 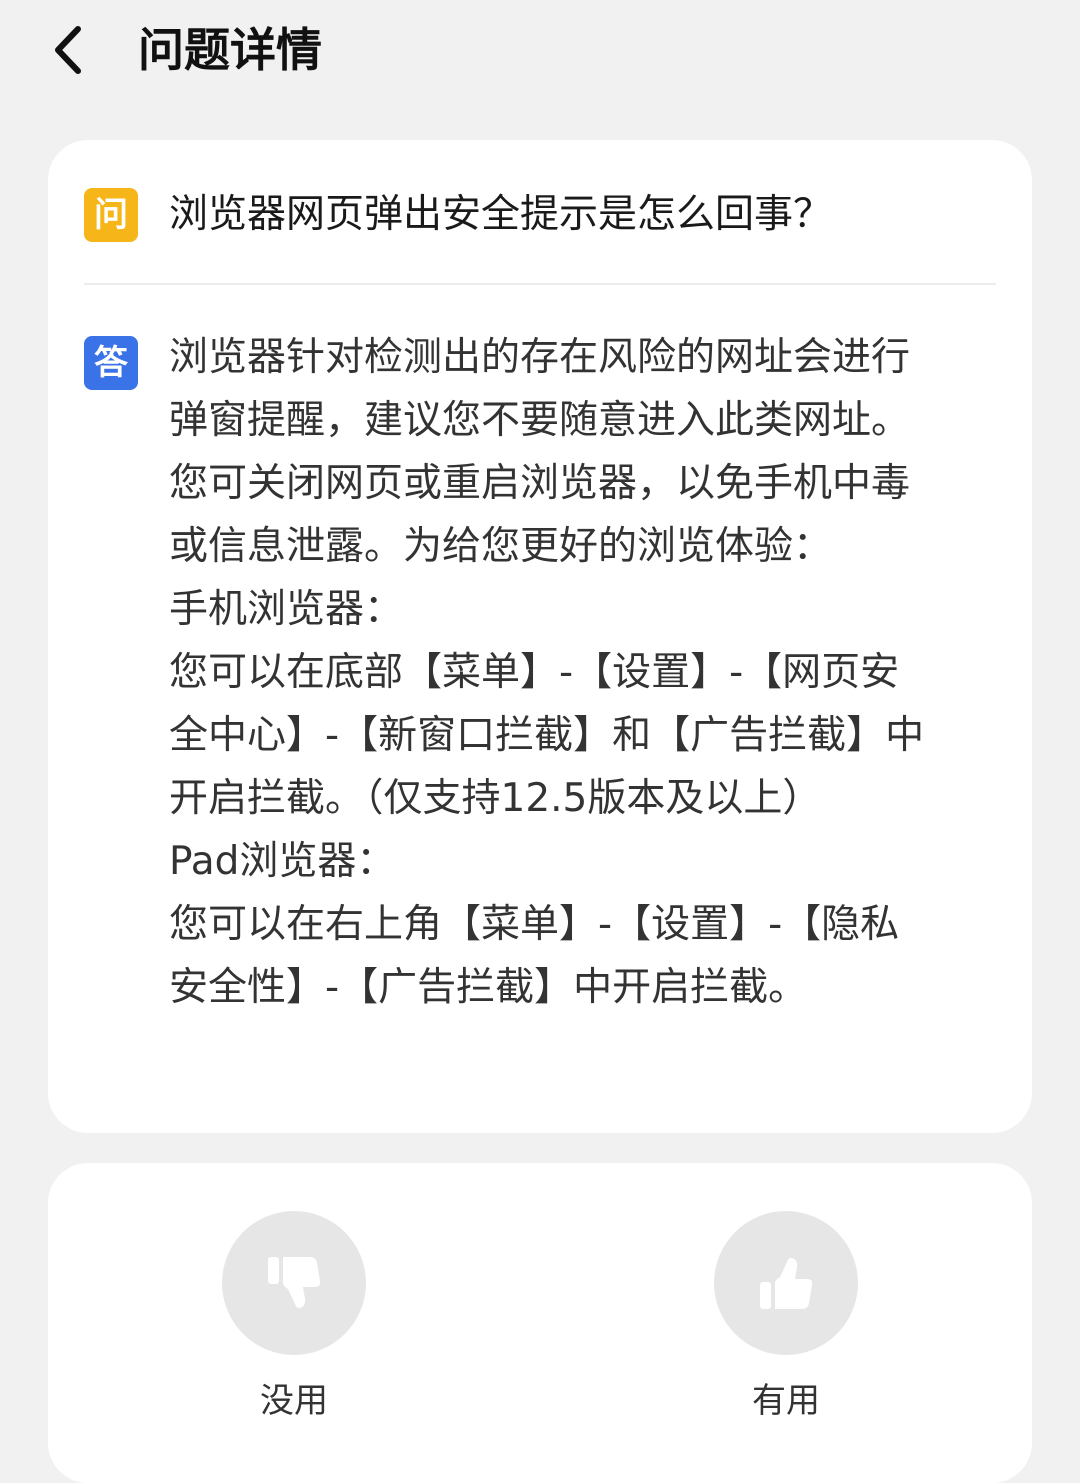 I want to click on chevron-left-icon, so click(x=68, y=50).